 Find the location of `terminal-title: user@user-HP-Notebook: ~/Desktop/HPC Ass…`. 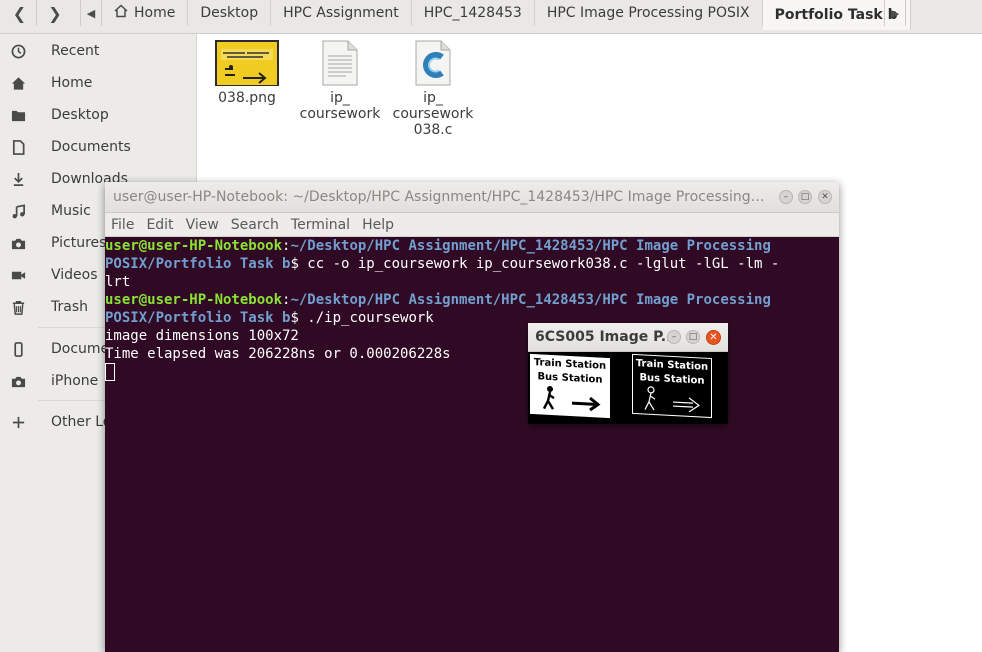

terminal-title: user@user-HP-Notebook: ~/Desktop/HPC Ass… is located at coordinates (439, 197).